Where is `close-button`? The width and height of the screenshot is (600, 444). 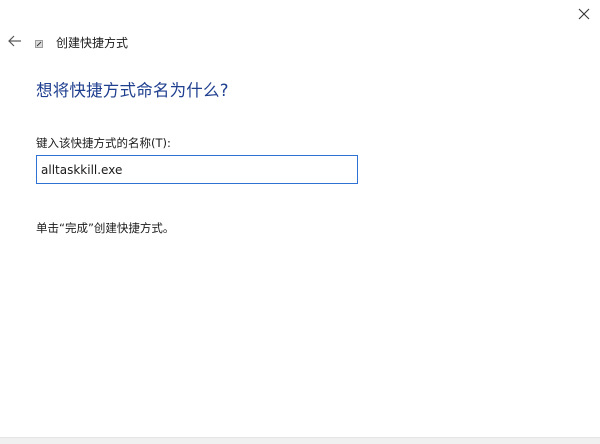 close-button is located at coordinates (584, 14).